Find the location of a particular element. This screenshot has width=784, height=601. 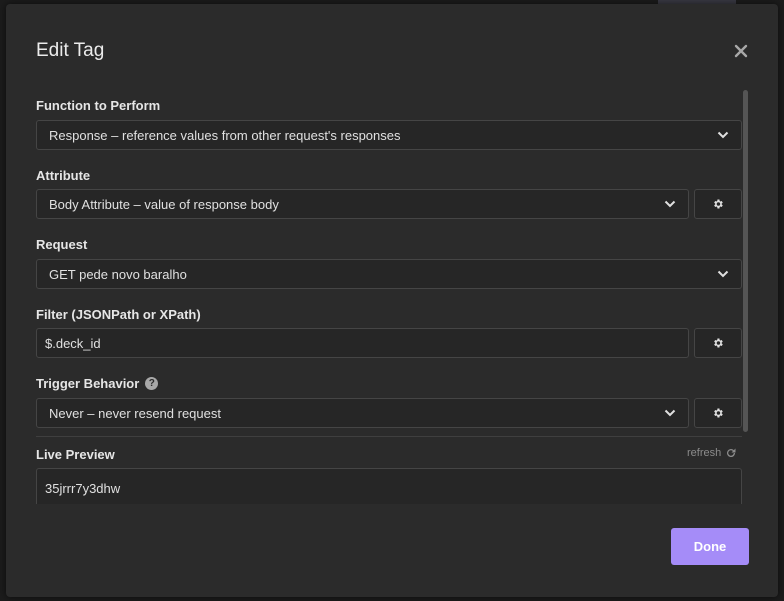

refresh-icon is located at coordinates (731, 453).